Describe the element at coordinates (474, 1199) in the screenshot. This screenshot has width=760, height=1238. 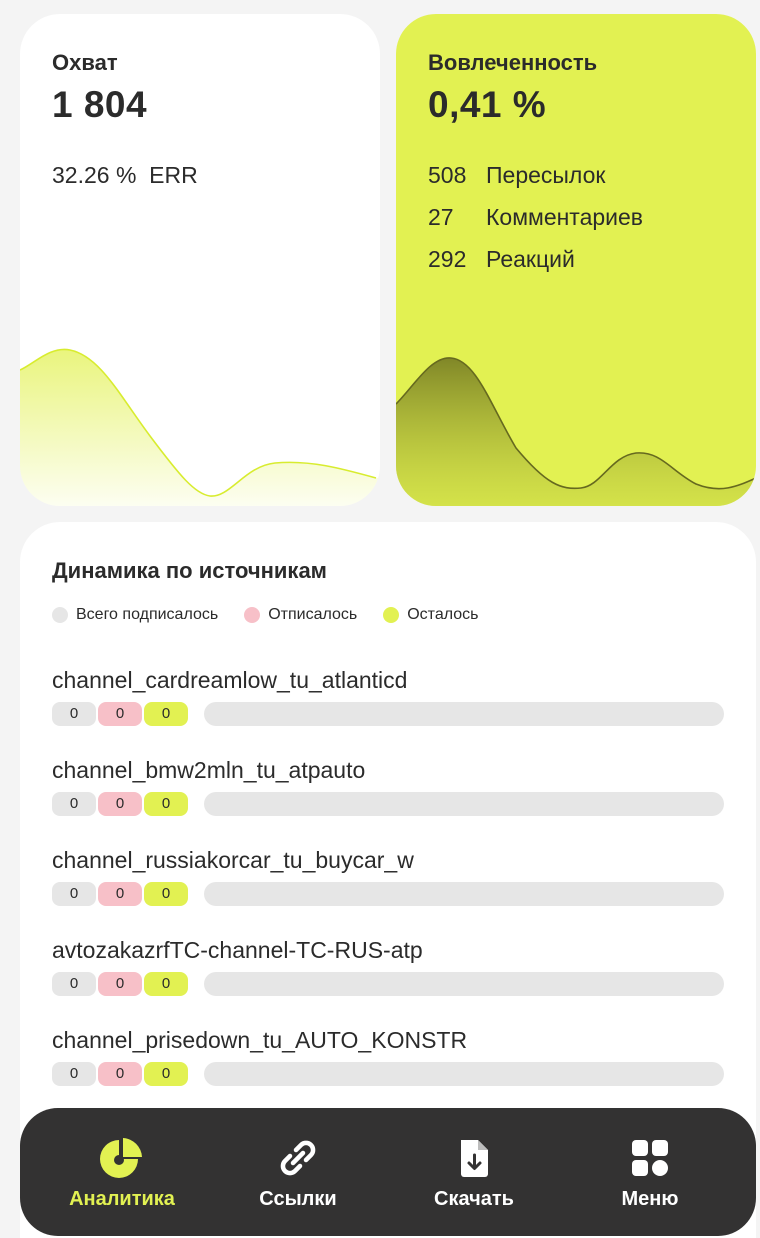
I see `nav-label-download: Скачать` at that location.